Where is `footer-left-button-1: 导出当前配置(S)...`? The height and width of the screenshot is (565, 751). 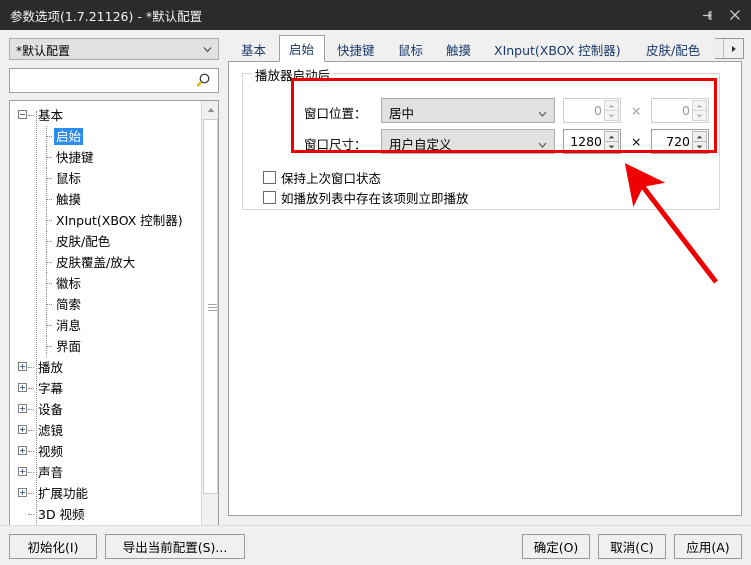 footer-left-button-1: 导出当前配置(S)... is located at coordinates (175, 546).